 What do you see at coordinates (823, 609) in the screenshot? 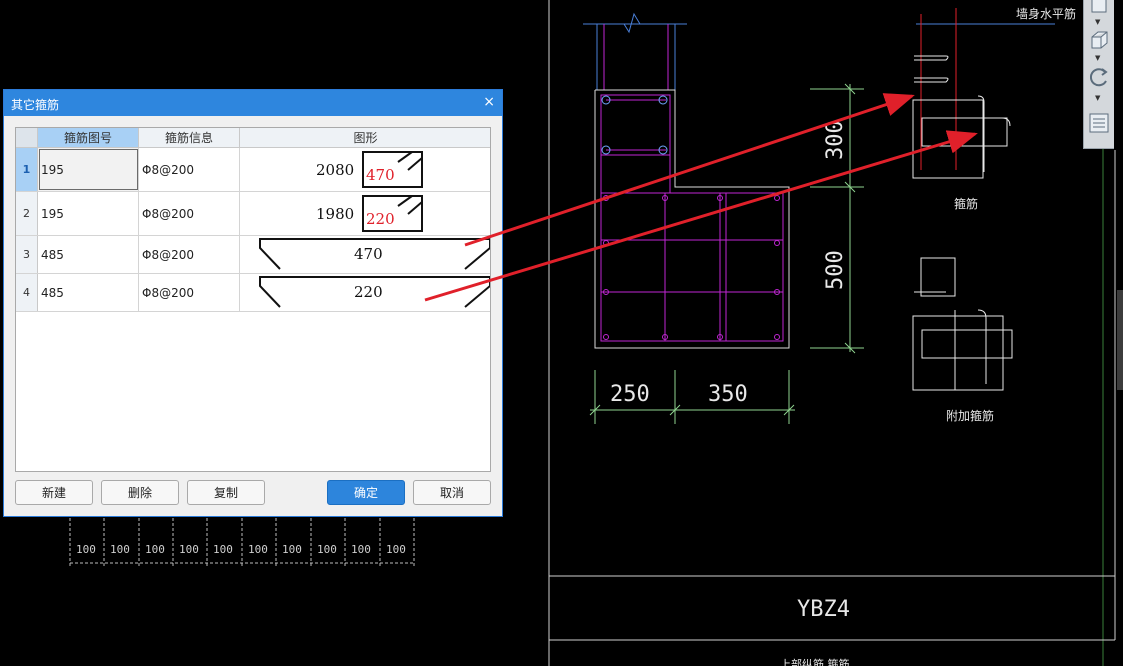
I see `column-id: YBZ4` at bounding box center [823, 609].